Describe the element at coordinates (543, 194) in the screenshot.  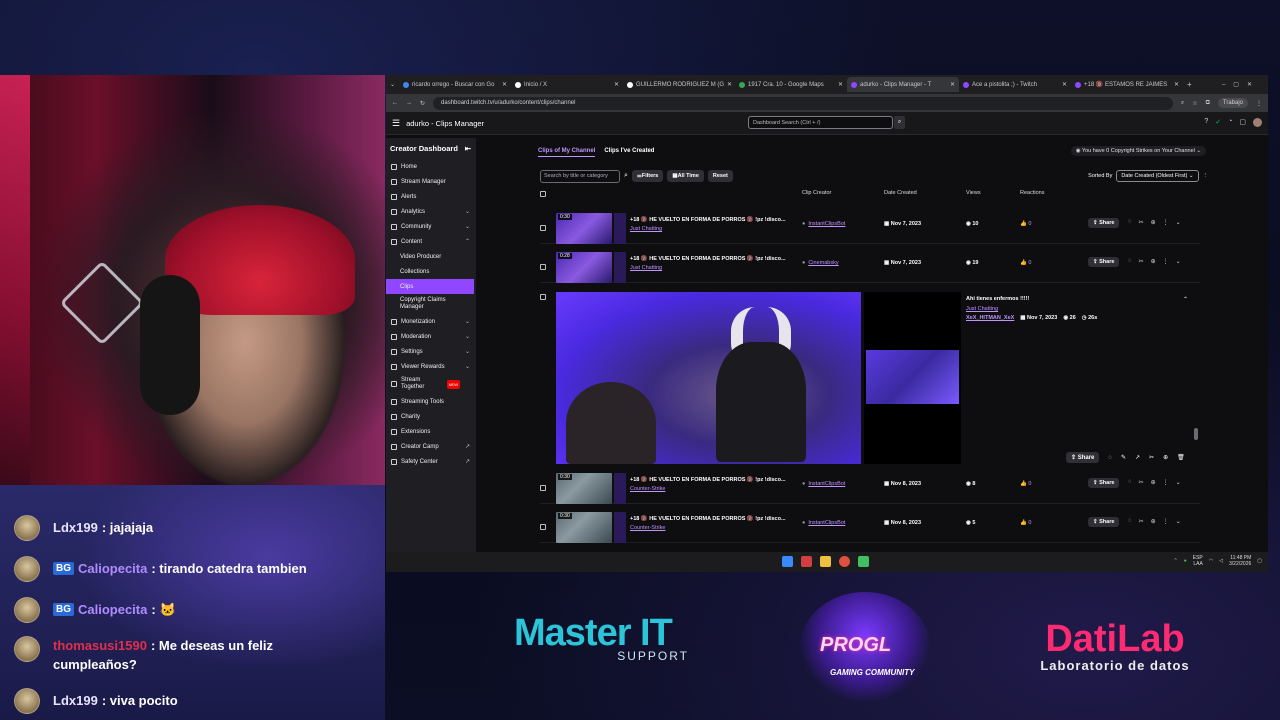
I see `select-all-checkbox` at that location.